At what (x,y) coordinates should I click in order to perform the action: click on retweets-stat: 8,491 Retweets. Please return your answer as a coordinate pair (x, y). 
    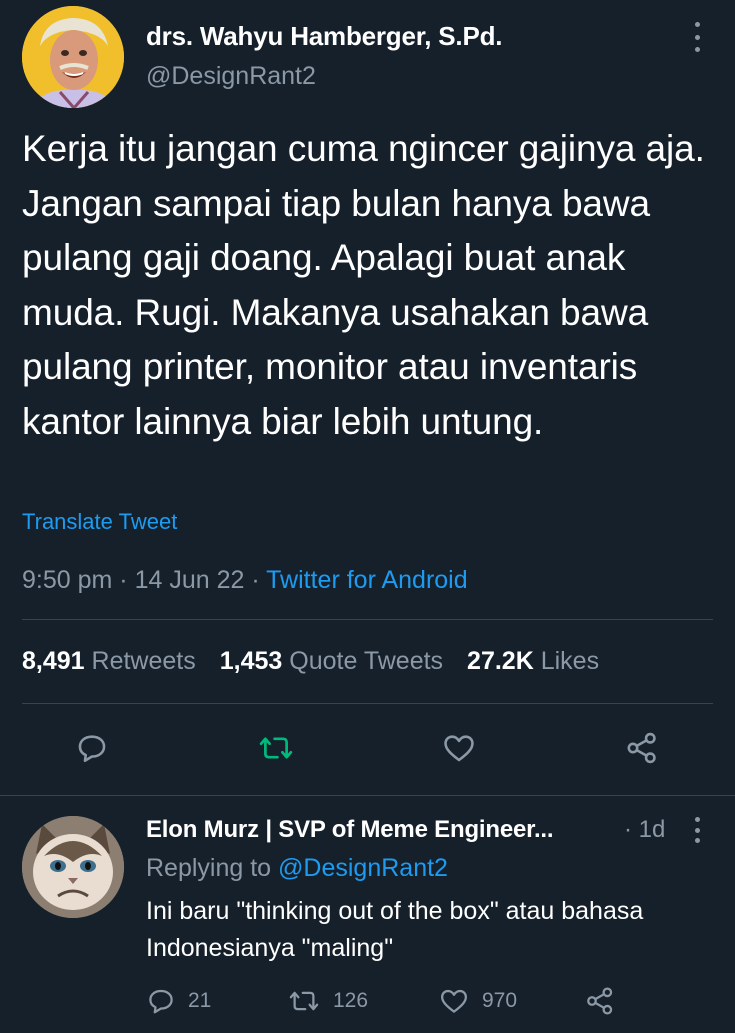
    Looking at the image, I should click on (109, 661).